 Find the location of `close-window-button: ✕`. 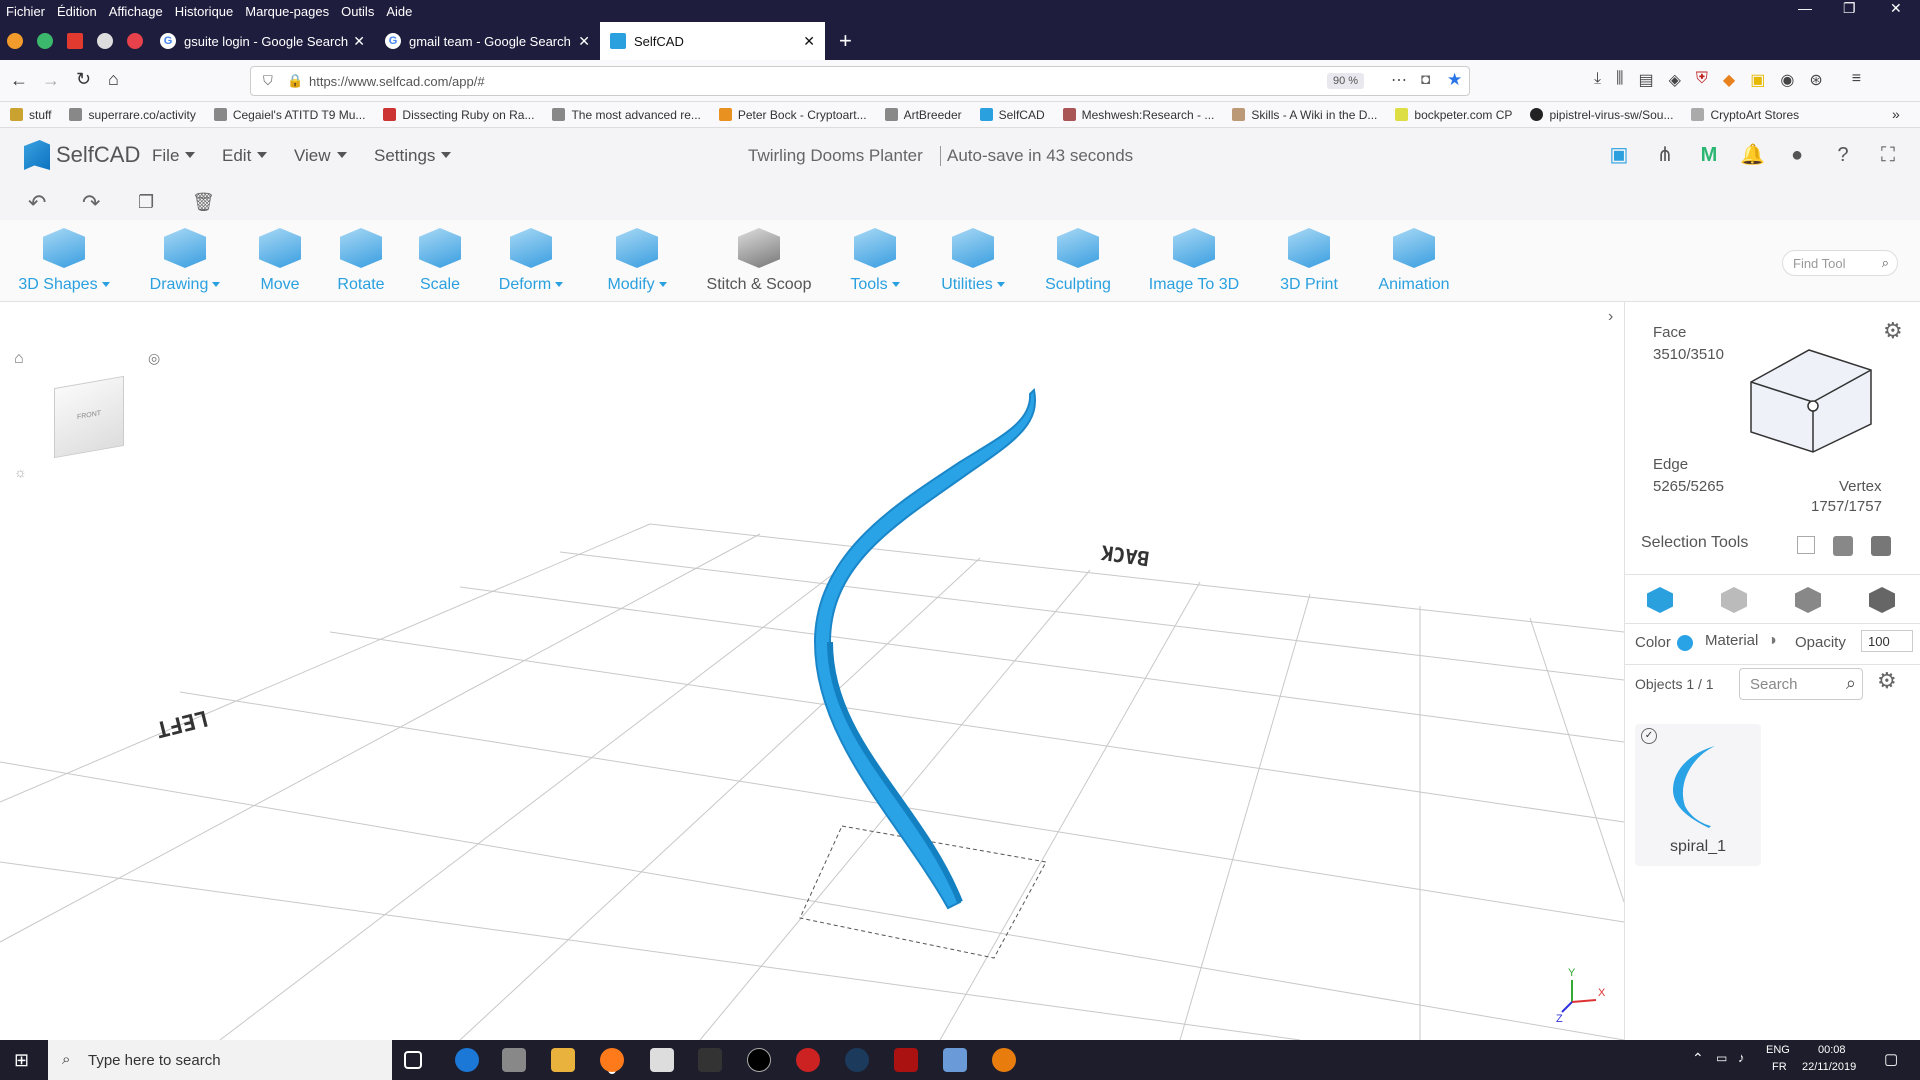

close-window-button: ✕ is located at coordinates (1896, 8).